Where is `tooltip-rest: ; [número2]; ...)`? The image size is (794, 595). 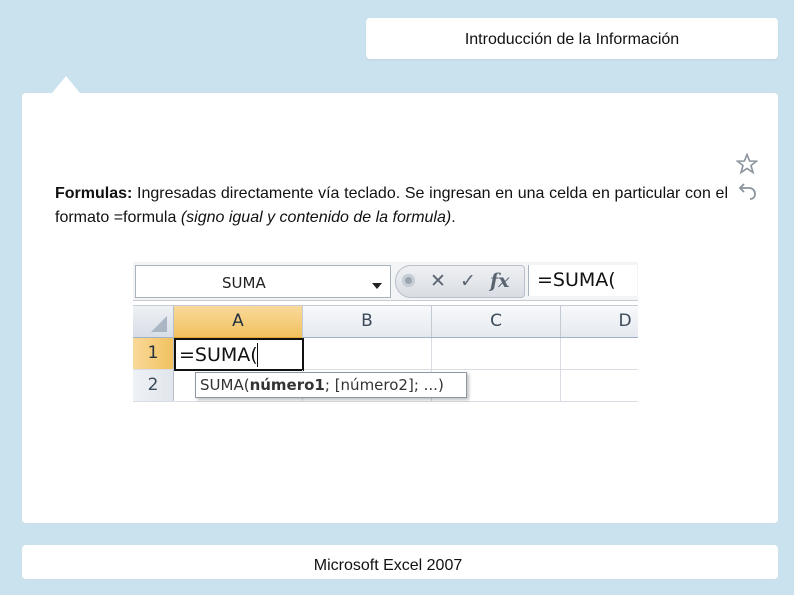
tooltip-rest: ; [número2]; ...) is located at coordinates (384, 385).